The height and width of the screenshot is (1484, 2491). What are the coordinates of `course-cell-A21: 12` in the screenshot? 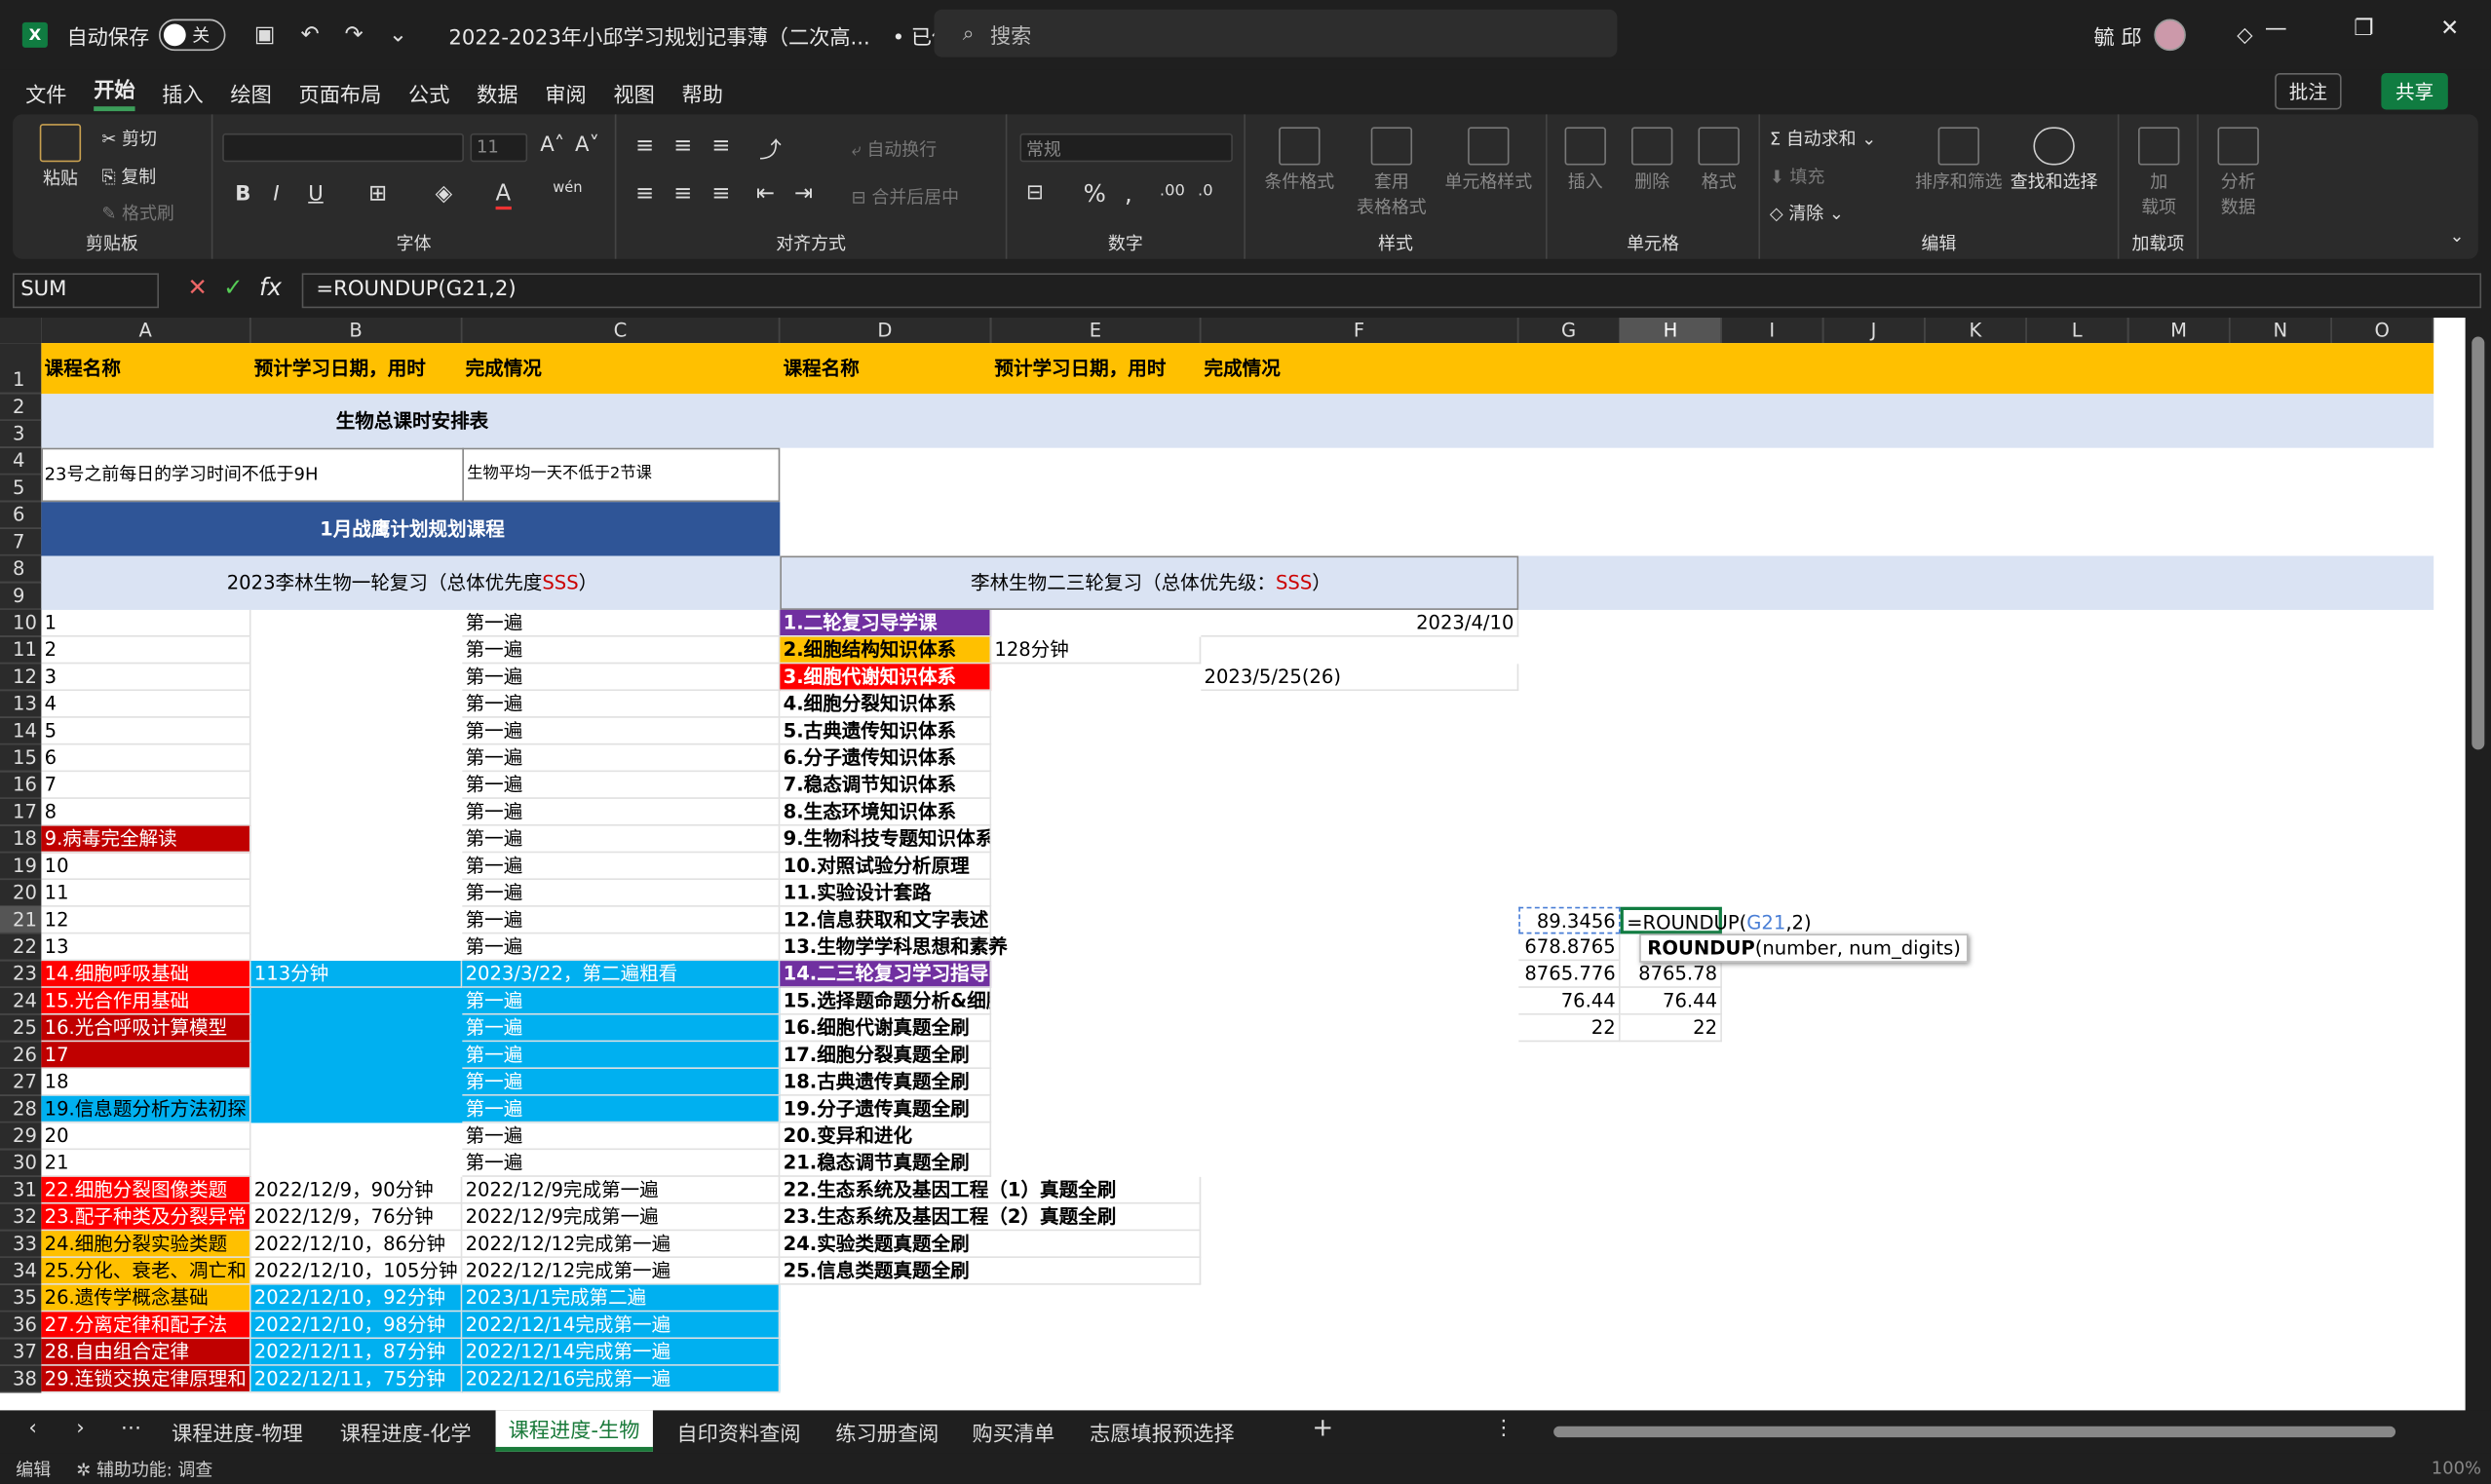 It's located at (146, 920).